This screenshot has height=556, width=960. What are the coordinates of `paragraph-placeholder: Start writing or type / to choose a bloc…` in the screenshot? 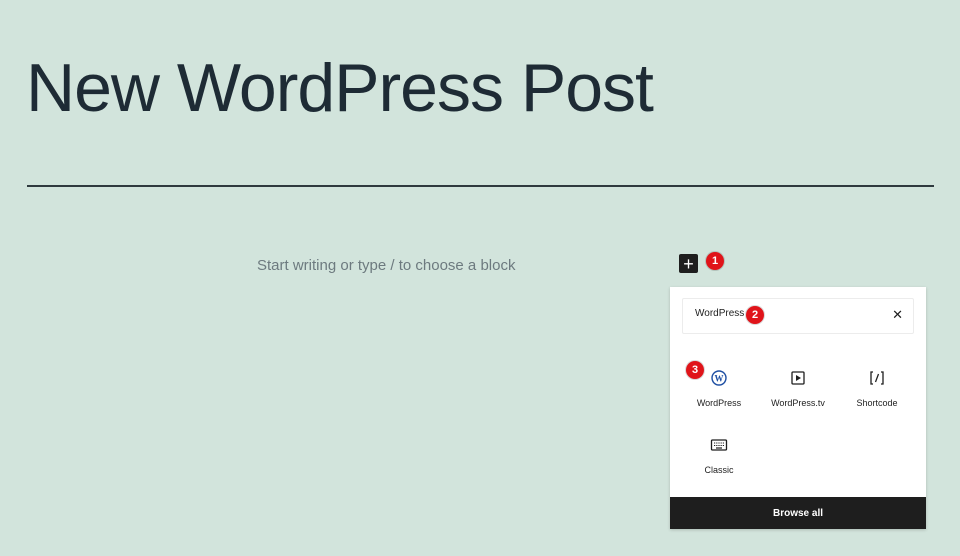 It's located at (386, 265).